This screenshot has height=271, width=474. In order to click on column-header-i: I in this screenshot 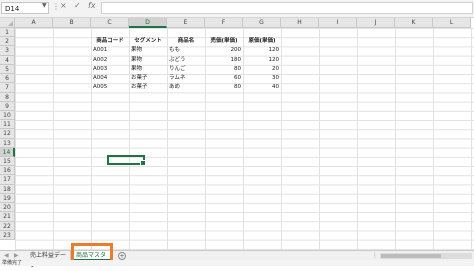, I will do `click(338, 23)`.